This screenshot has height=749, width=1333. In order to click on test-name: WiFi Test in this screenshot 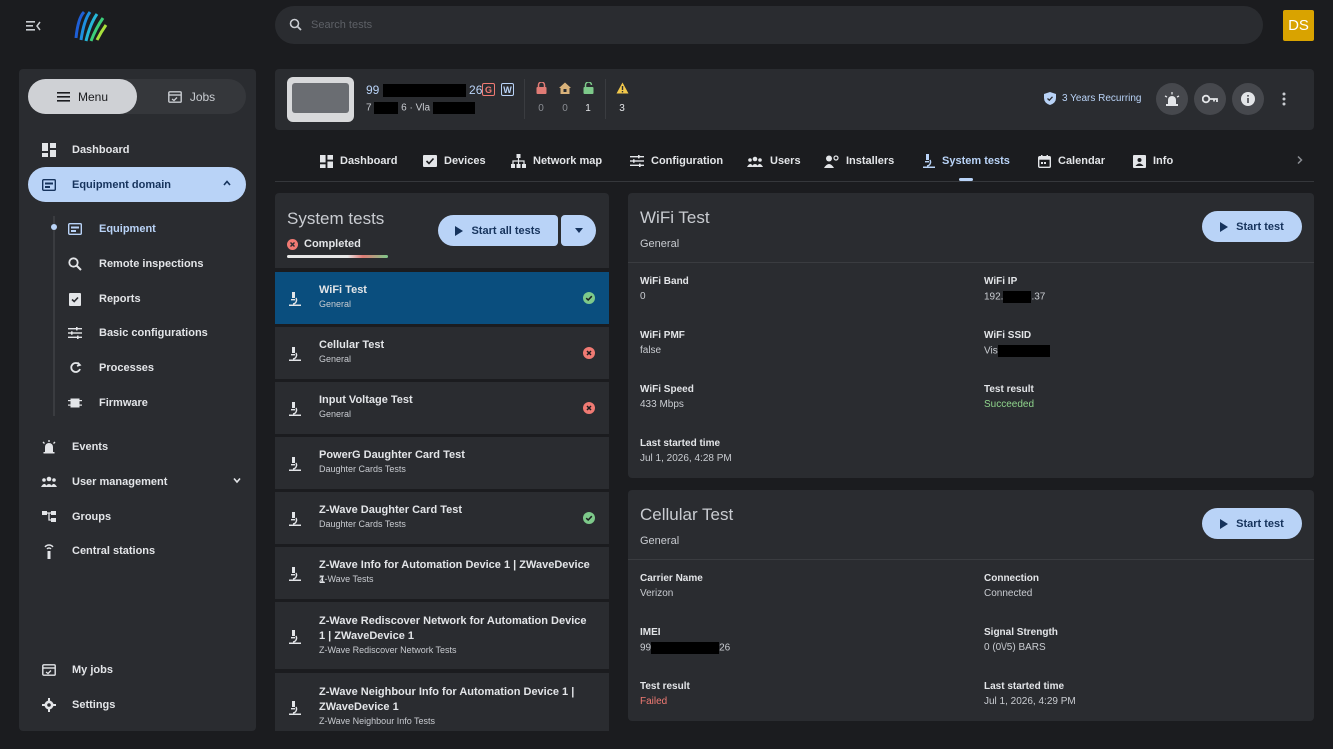, I will do `click(343, 290)`.